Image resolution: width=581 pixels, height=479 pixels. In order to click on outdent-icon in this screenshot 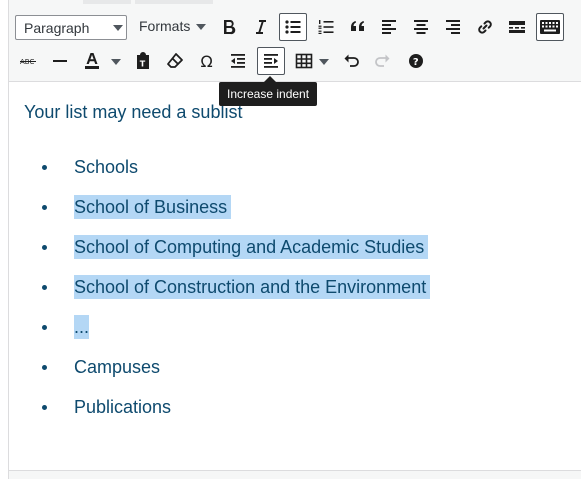, I will do `click(238, 61)`.